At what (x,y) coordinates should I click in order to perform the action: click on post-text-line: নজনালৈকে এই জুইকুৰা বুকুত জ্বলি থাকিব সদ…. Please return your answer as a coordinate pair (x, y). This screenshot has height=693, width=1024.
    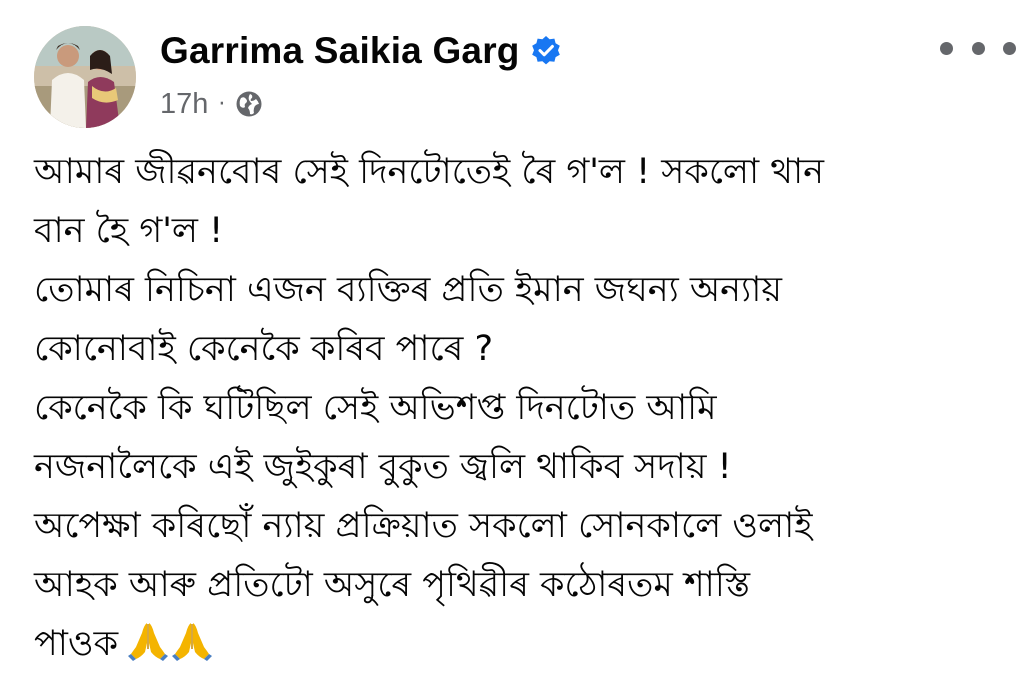
    Looking at the image, I should click on (383, 467).